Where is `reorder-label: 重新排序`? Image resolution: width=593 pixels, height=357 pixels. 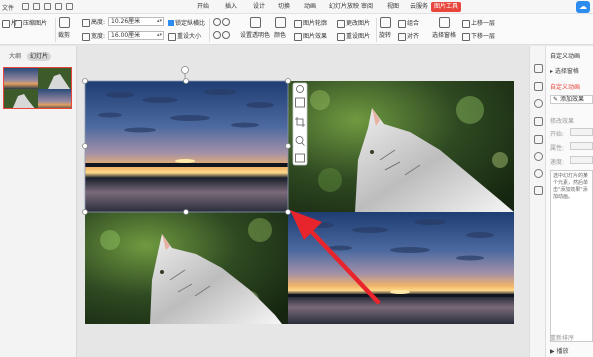 reorder-label: 重新排序 is located at coordinates (562, 338).